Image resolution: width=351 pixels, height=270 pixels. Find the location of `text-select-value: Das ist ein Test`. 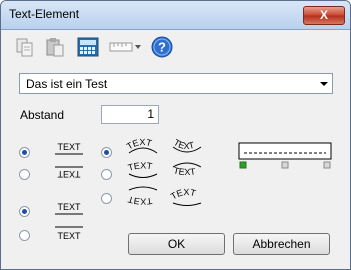

text-select-value: Das ist ein Test is located at coordinates (67, 84).